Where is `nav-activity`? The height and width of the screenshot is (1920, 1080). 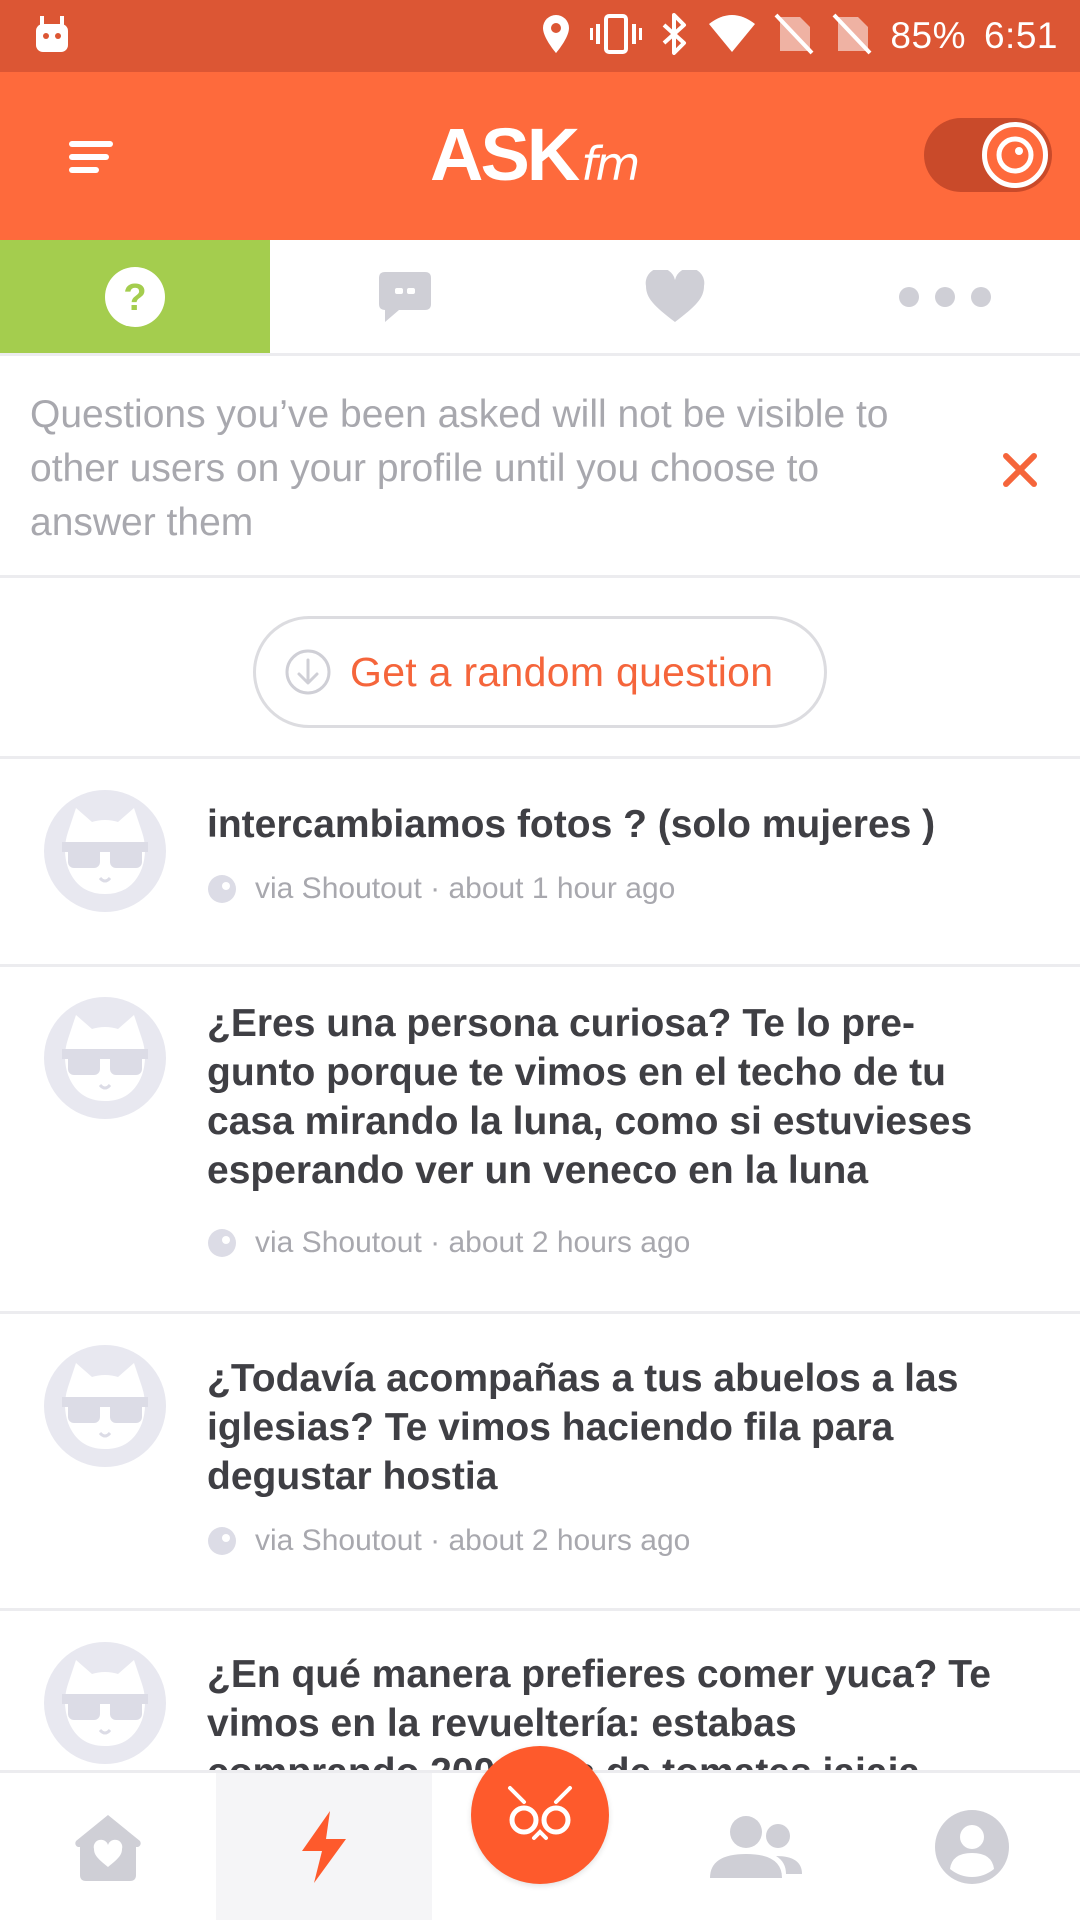
nav-activity is located at coordinates (324, 1846).